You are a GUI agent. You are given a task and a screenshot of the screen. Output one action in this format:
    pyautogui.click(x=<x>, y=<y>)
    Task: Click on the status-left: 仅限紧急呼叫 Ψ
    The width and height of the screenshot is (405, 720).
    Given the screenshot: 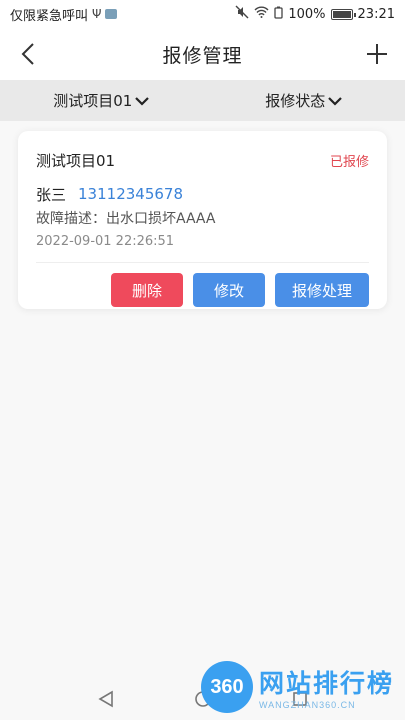 What is the action you would take?
    pyautogui.click(x=64, y=14)
    